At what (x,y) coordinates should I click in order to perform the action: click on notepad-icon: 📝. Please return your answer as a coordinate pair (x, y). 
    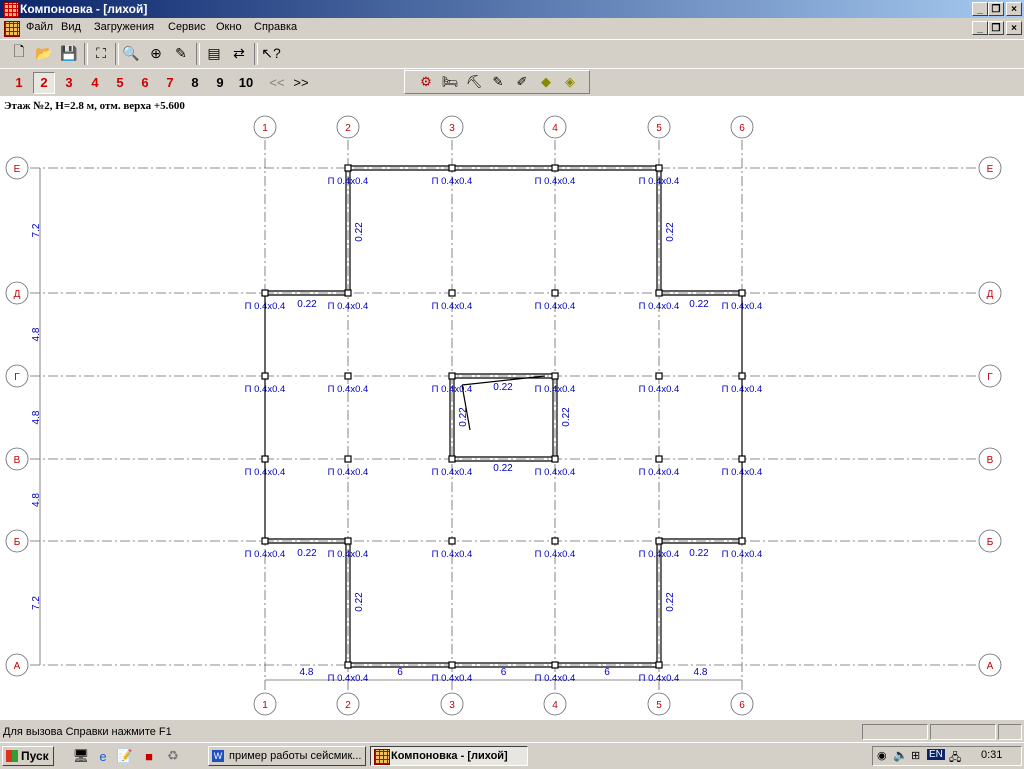
    Looking at the image, I should click on (125, 756).